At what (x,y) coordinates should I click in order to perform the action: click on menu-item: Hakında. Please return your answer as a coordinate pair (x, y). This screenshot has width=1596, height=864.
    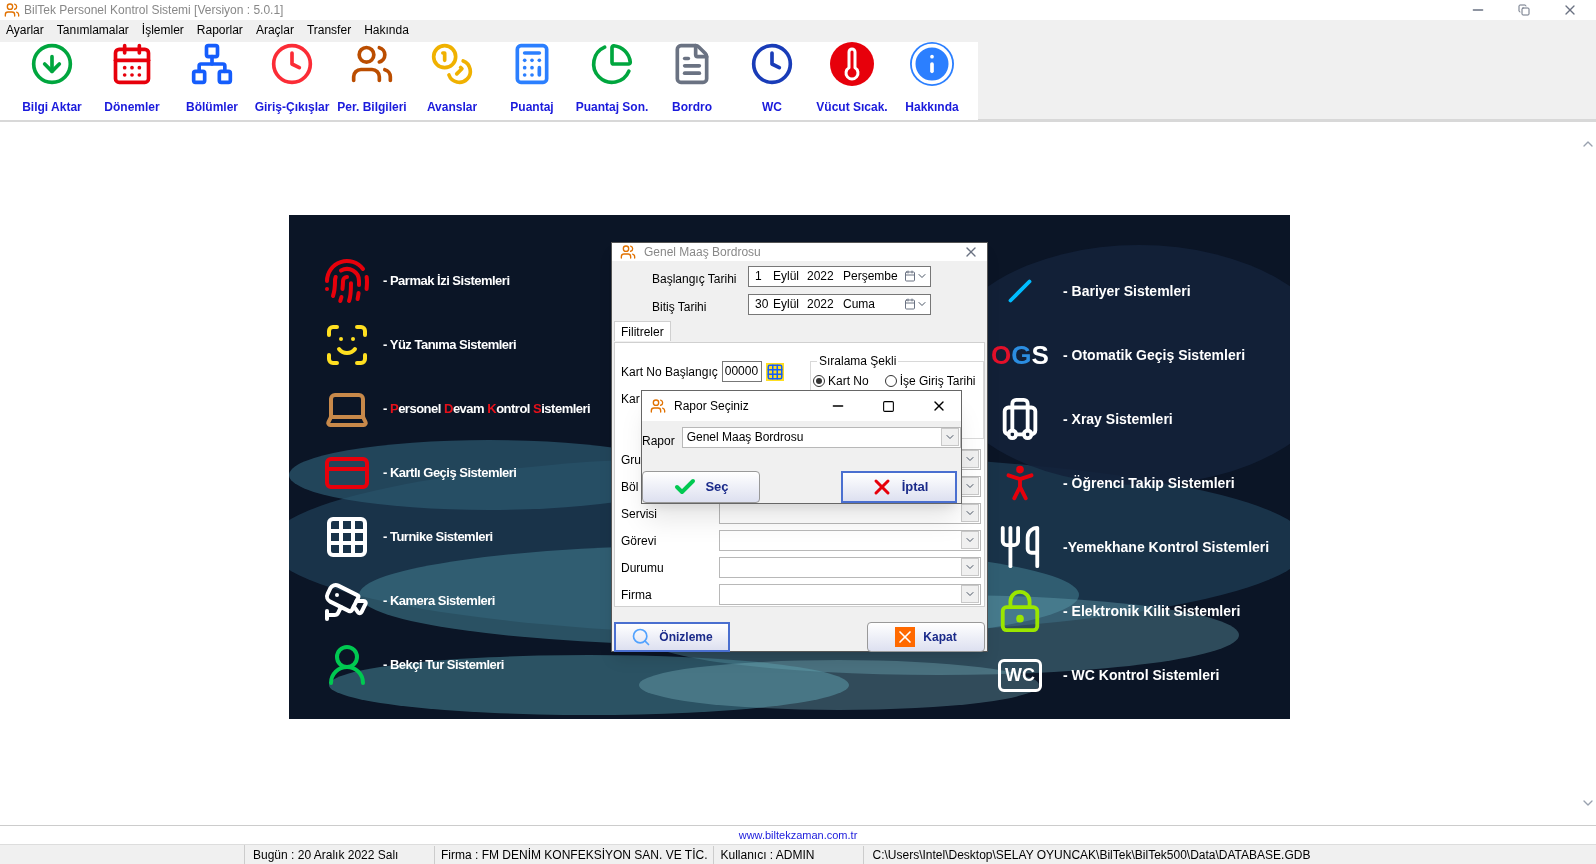
    Looking at the image, I should click on (386, 30).